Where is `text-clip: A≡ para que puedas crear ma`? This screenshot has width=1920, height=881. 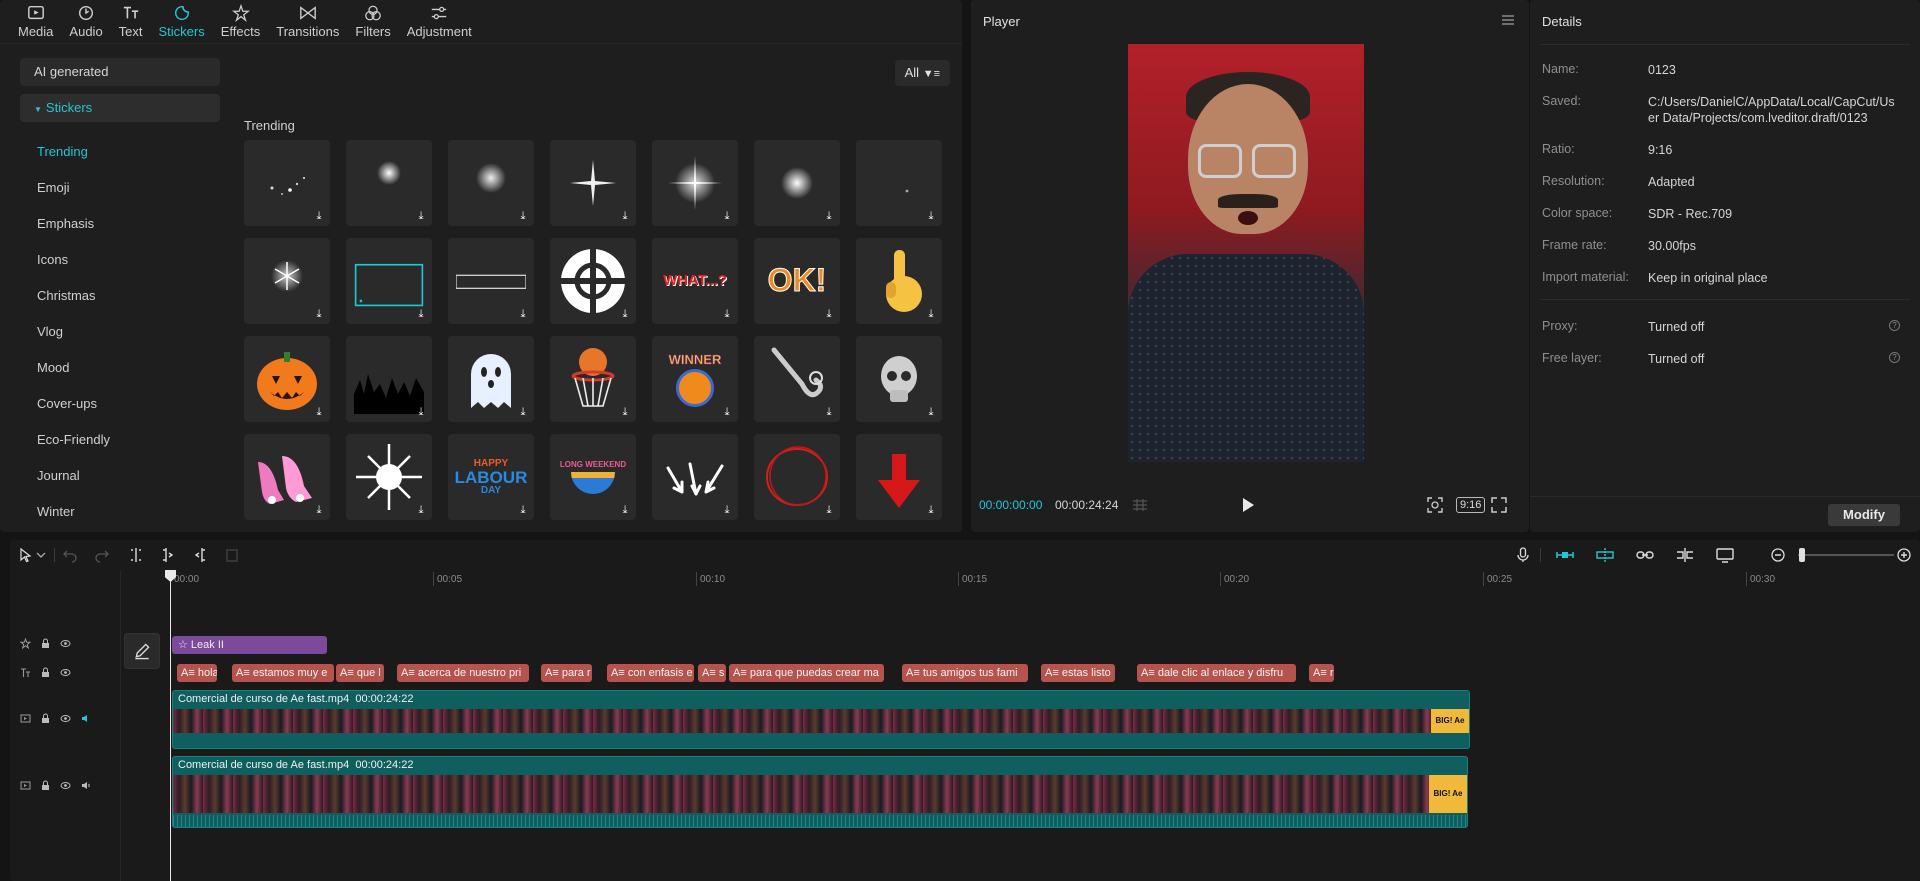 text-clip: A≡ para que puedas crear ma is located at coordinates (806, 673).